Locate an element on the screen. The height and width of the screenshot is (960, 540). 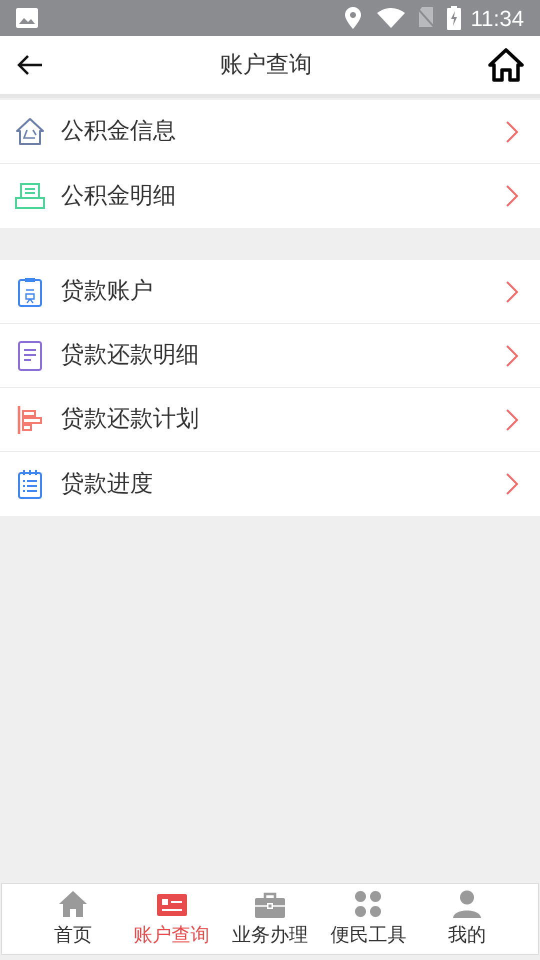
tab: 首页 is located at coordinates (73, 919).